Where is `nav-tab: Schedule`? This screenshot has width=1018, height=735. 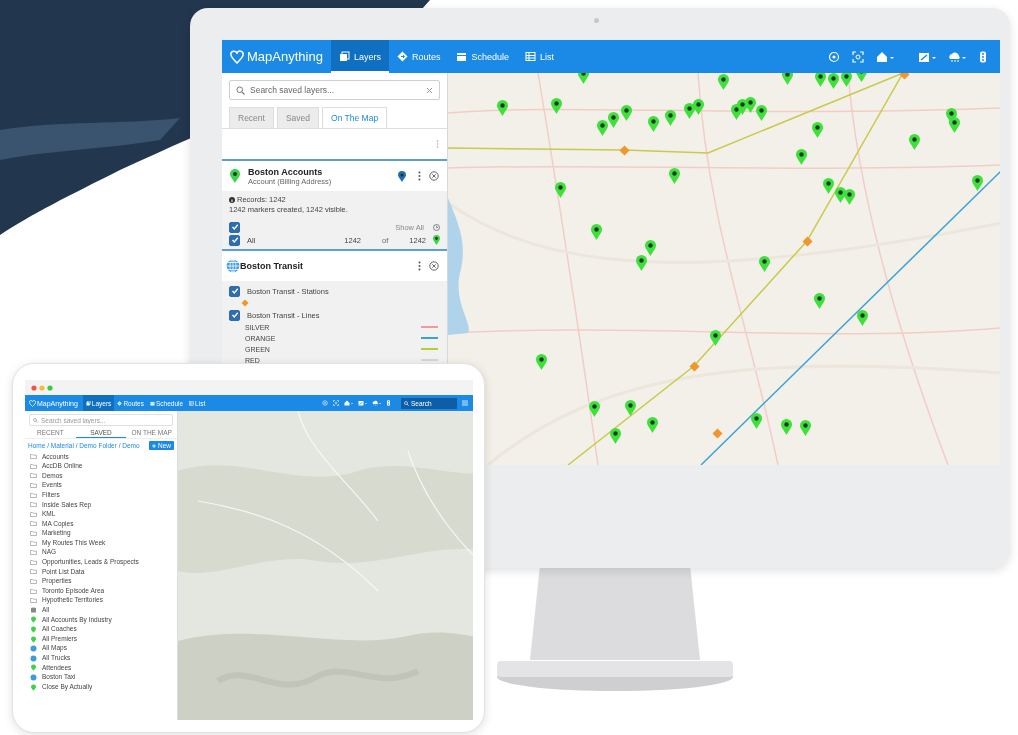 nav-tab: Schedule is located at coordinates (482, 56).